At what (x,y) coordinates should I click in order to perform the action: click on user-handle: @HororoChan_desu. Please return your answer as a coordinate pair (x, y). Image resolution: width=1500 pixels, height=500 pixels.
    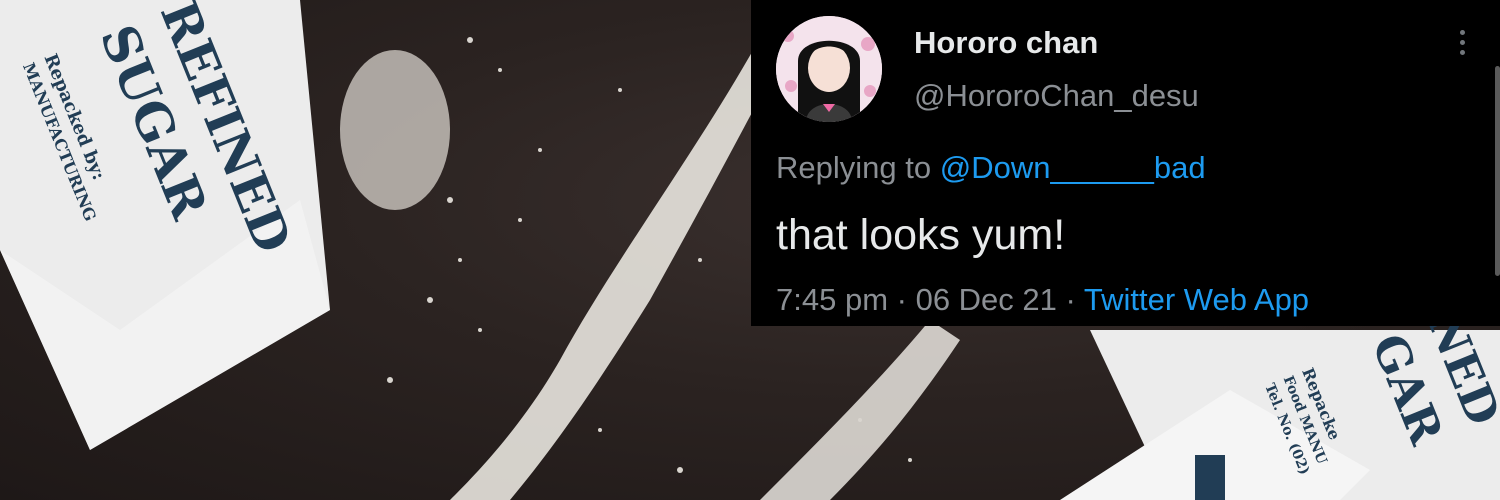
    Looking at the image, I should click on (1056, 96).